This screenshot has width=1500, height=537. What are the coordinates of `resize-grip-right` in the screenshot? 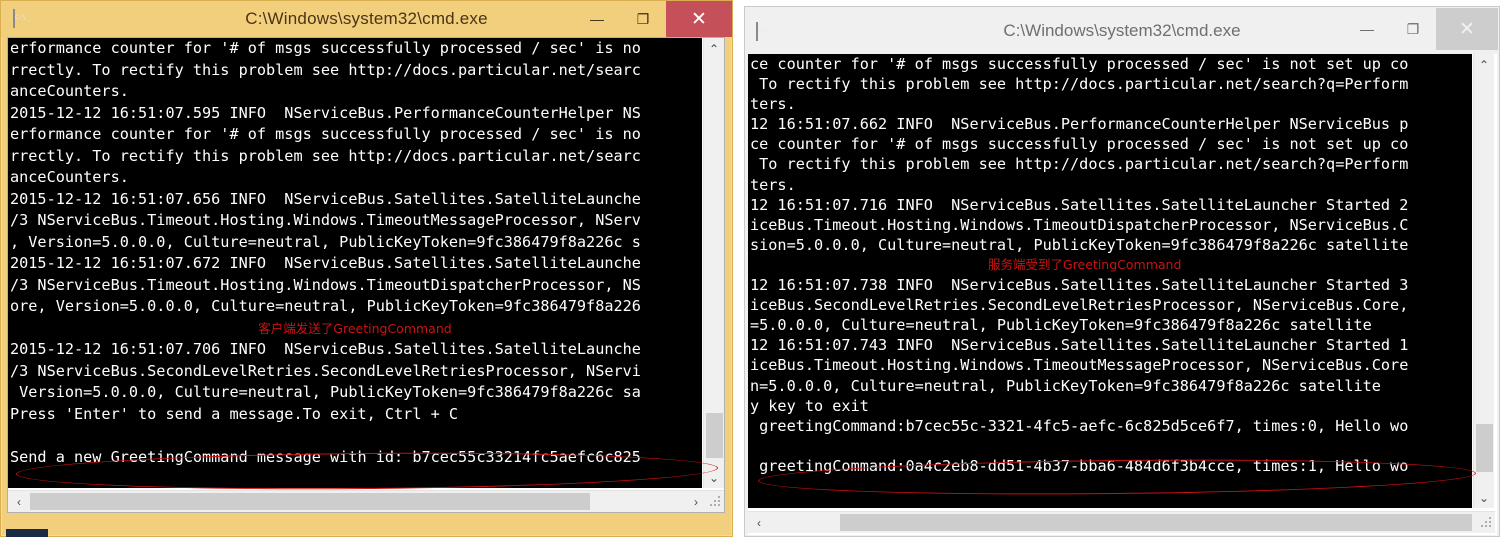 It's located at (1486, 522).